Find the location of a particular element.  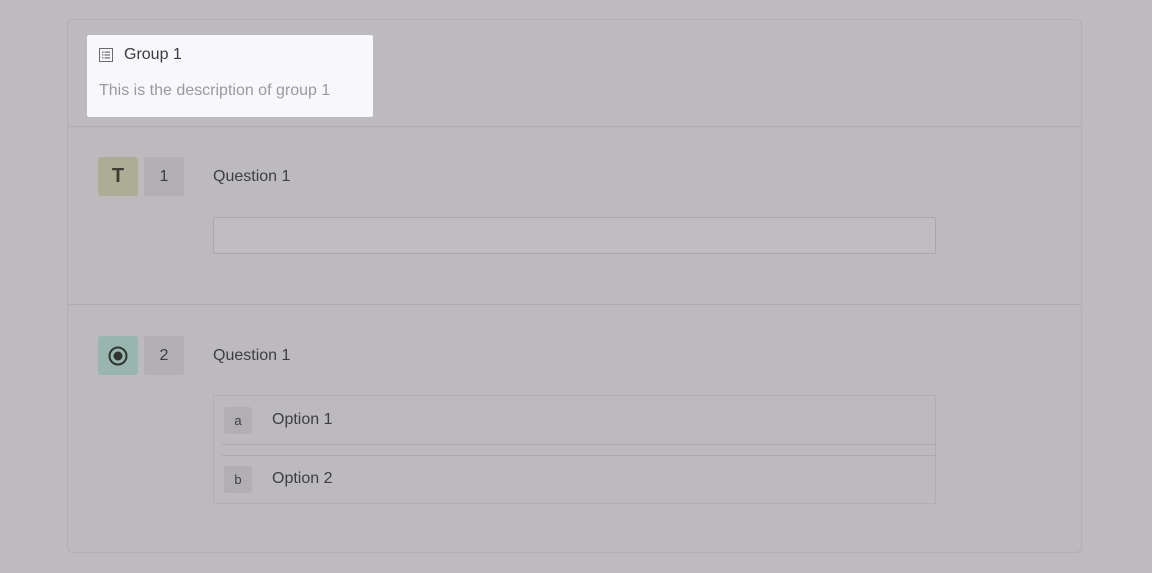

option-label: Option 1 is located at coordinates (302, 419).